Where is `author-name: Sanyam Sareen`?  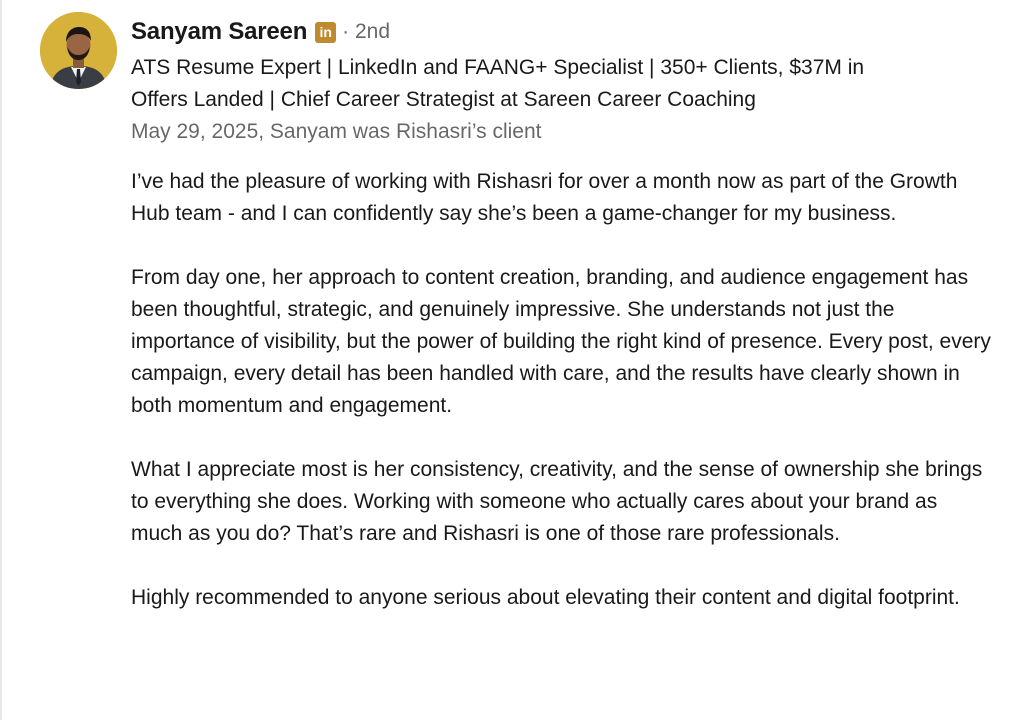 author-name: Sanyam Sareen is located at coordinates (219, 32).